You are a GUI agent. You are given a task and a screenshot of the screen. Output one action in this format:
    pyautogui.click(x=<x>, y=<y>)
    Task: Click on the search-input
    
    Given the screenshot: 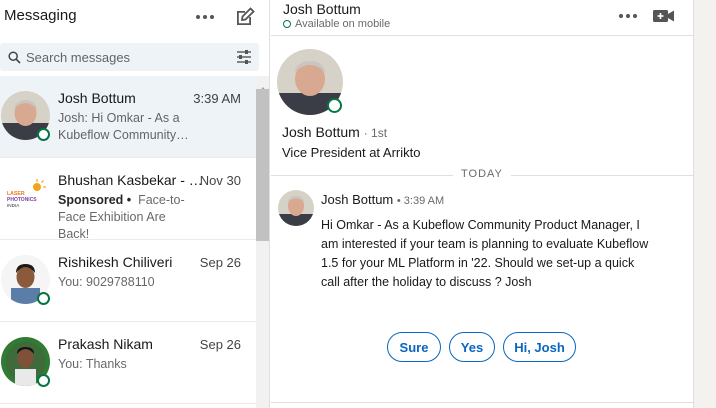 What is the action you would take?
    pyautogui.click(x=126, y=57)
    